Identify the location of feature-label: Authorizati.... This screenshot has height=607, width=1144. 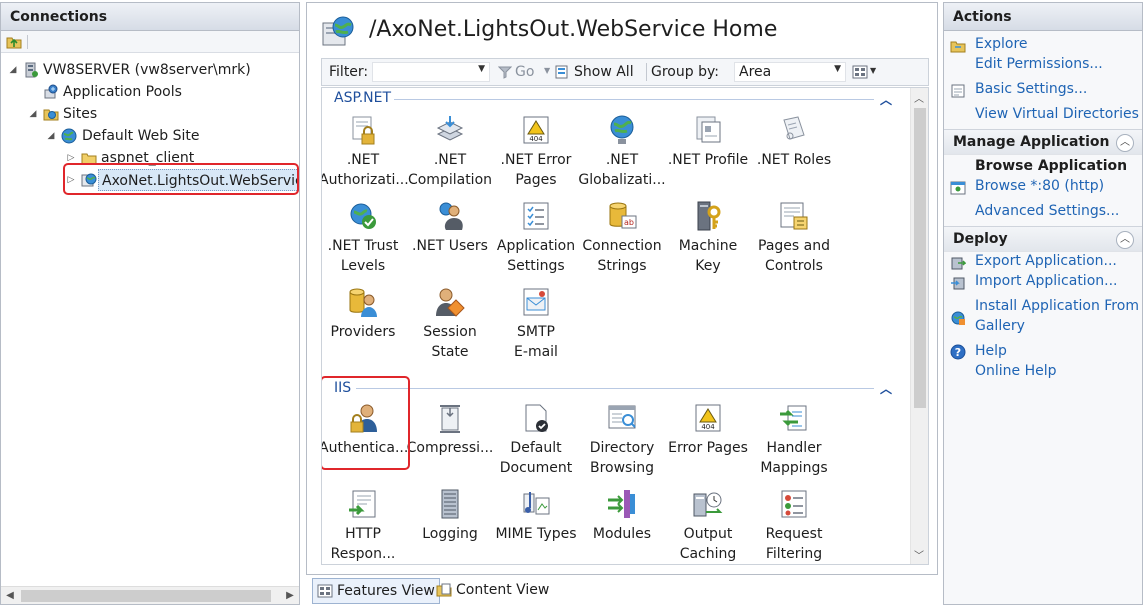
(365, 180).